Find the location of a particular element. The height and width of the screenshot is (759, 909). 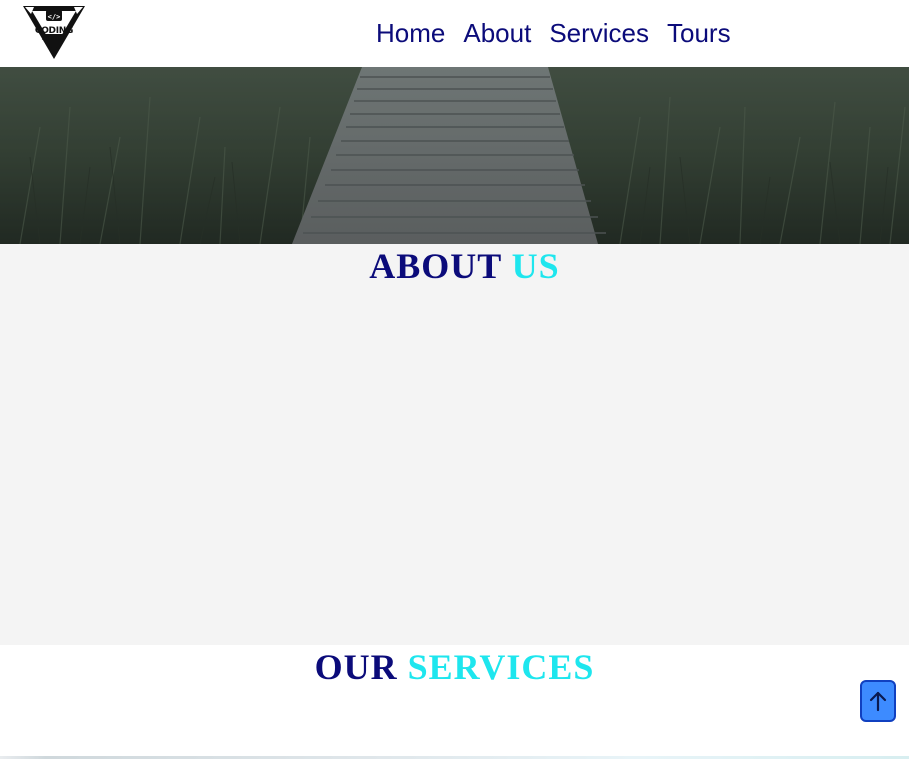

about-title-part2: US is located at coordinates (535, 266).